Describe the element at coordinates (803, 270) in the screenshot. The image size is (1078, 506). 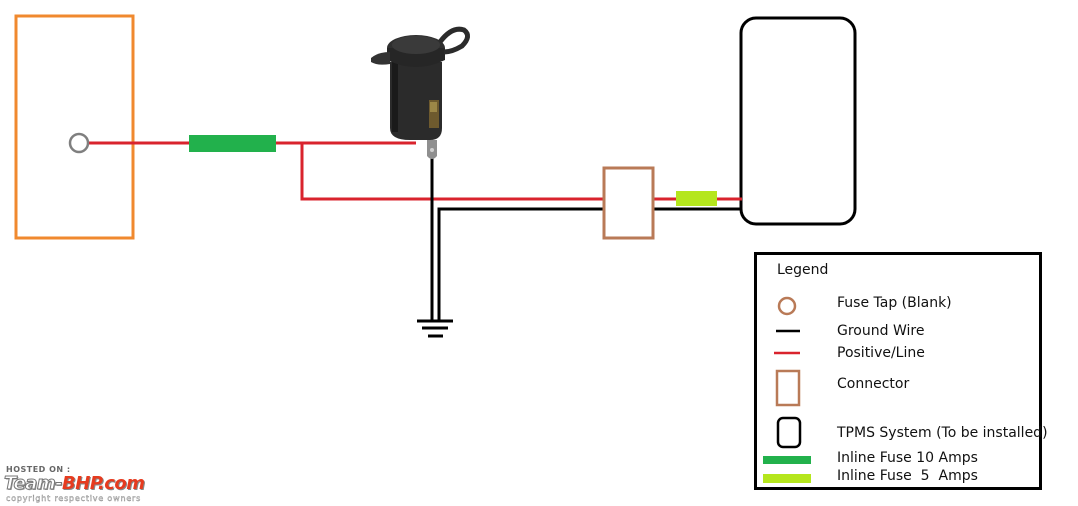
I see `legend-title: Legend` at that location.